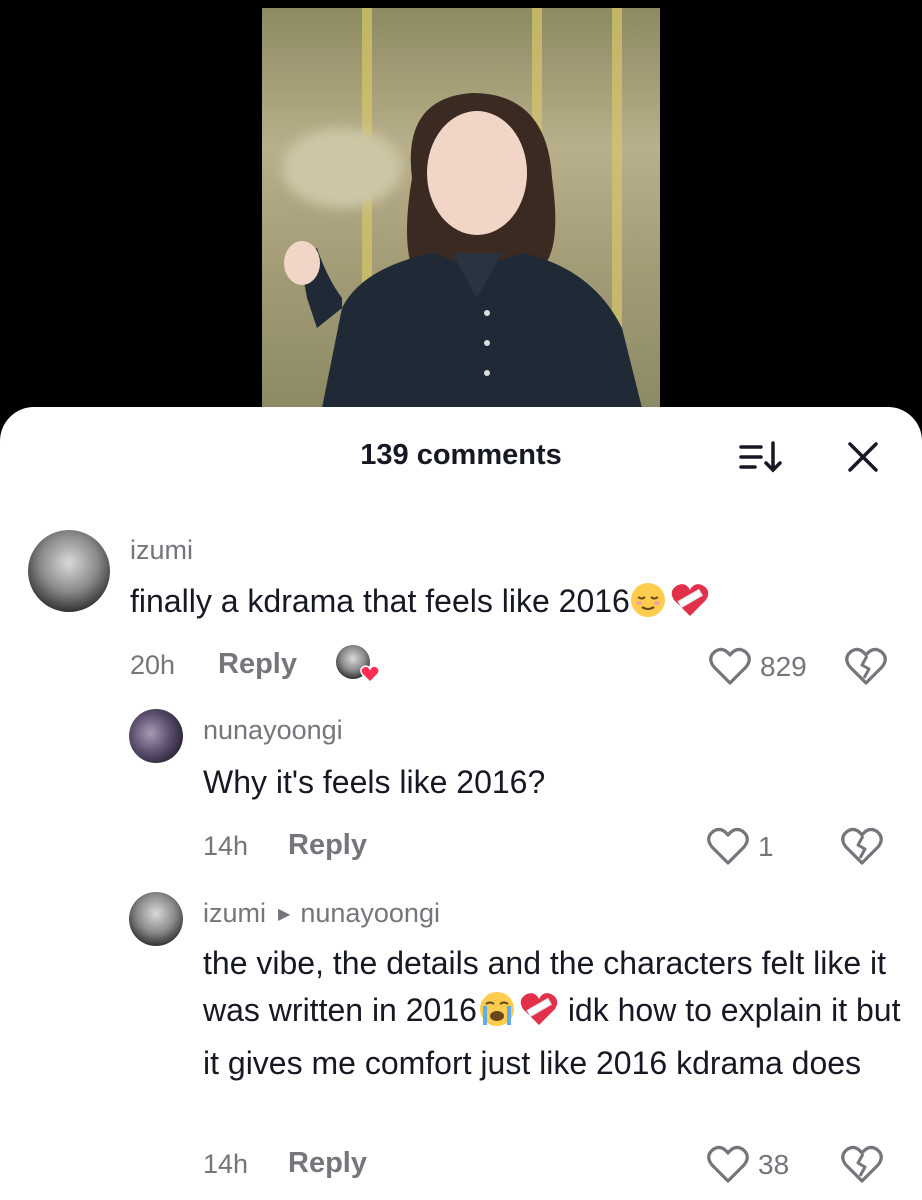  Describe the element at coordinates (783, 666) in the screenshot. I see `like-count: 829` at that location.